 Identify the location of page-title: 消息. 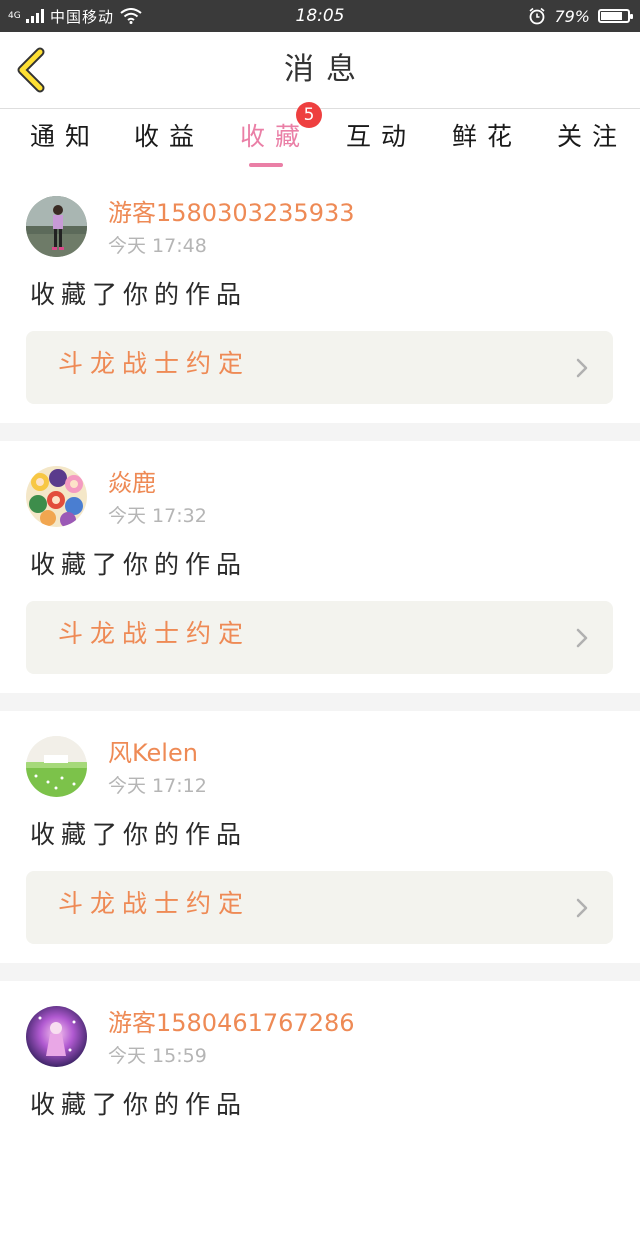
(326, 69).